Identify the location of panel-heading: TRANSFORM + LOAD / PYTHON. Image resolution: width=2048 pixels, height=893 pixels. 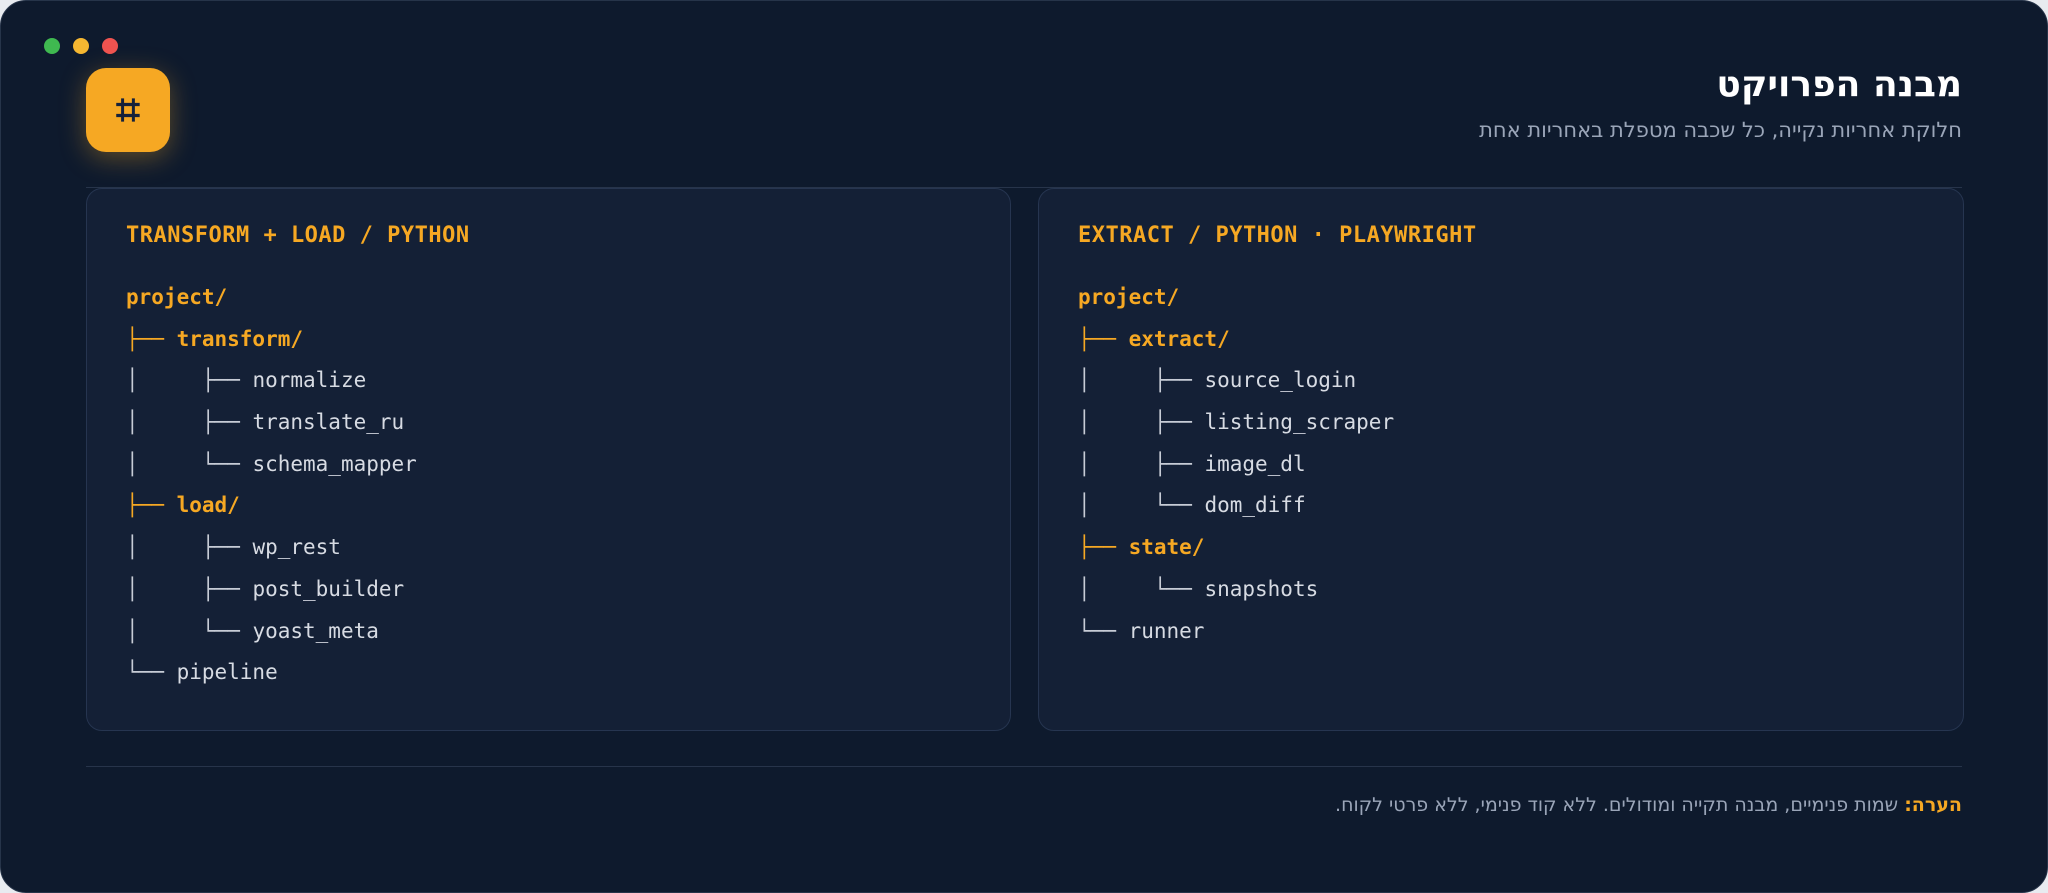
(298, 235).